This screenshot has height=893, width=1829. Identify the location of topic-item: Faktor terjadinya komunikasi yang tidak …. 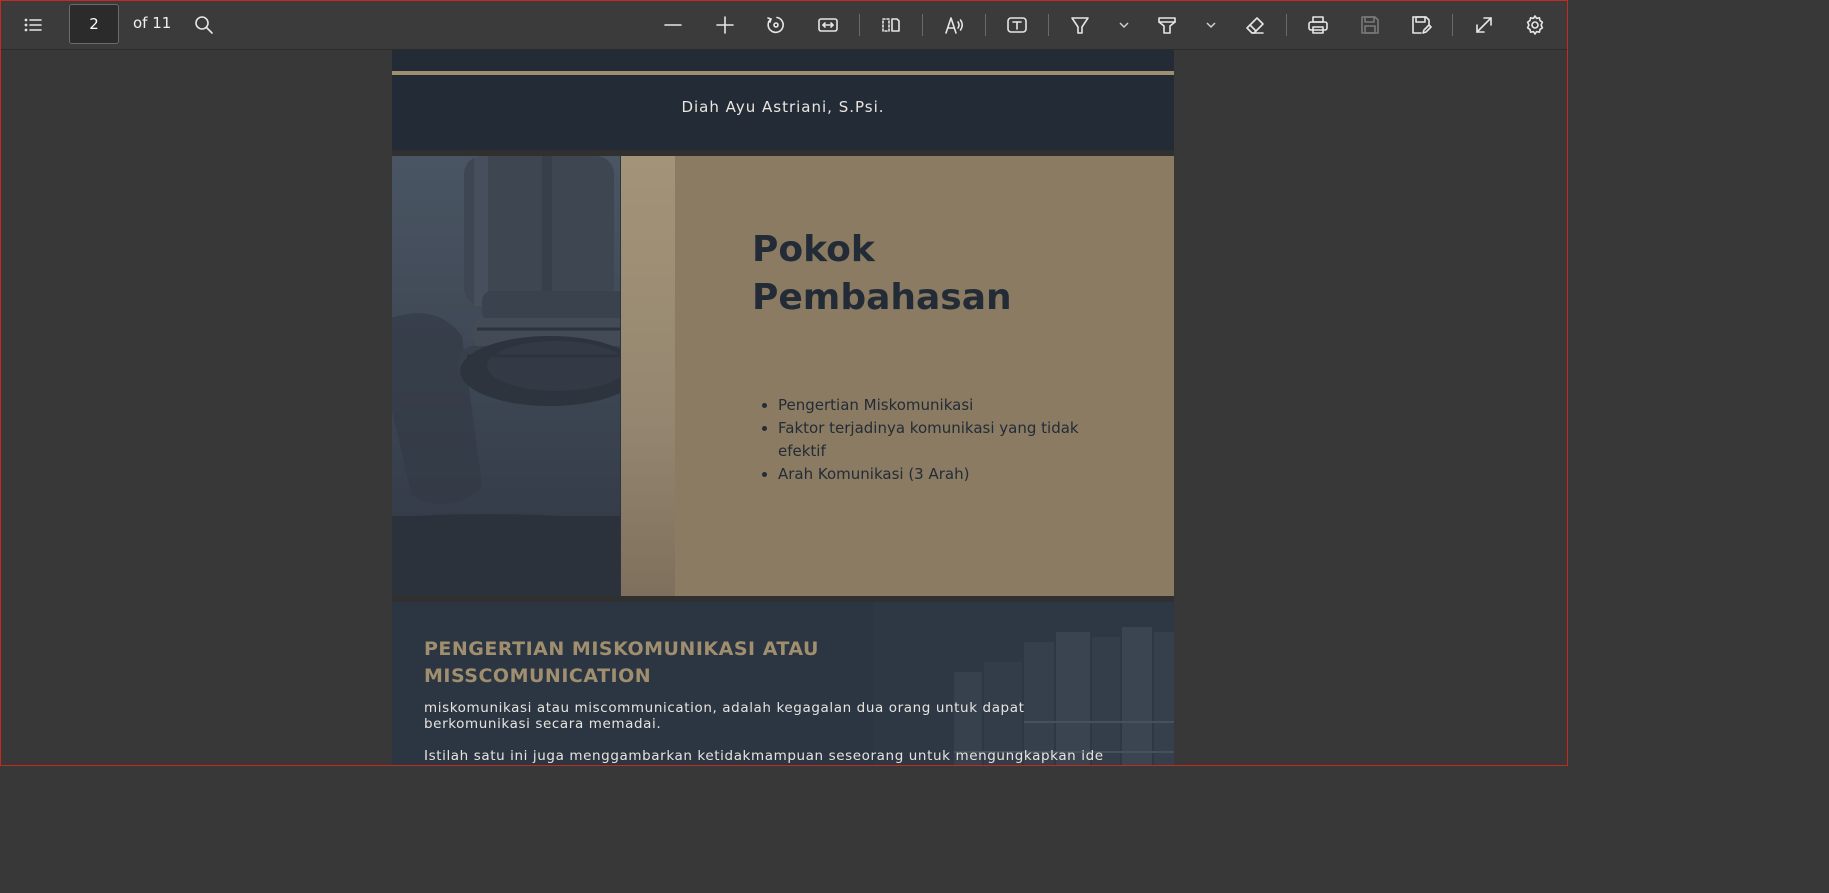
(938, 440).